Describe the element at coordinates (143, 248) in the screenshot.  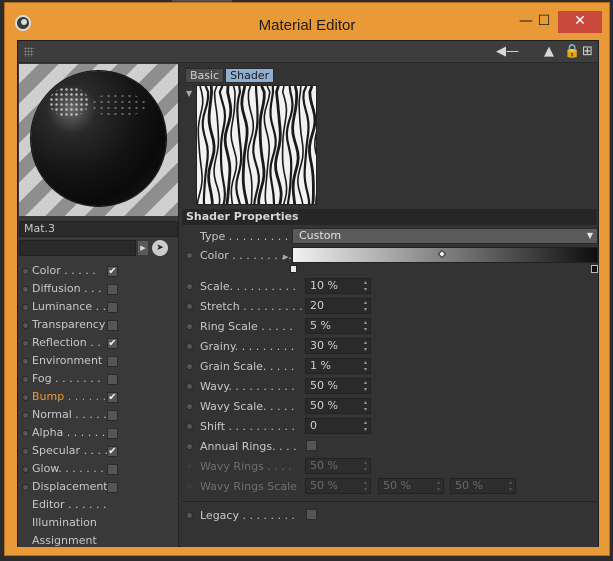
I see `play-arrow-icon: ▶` at that location.